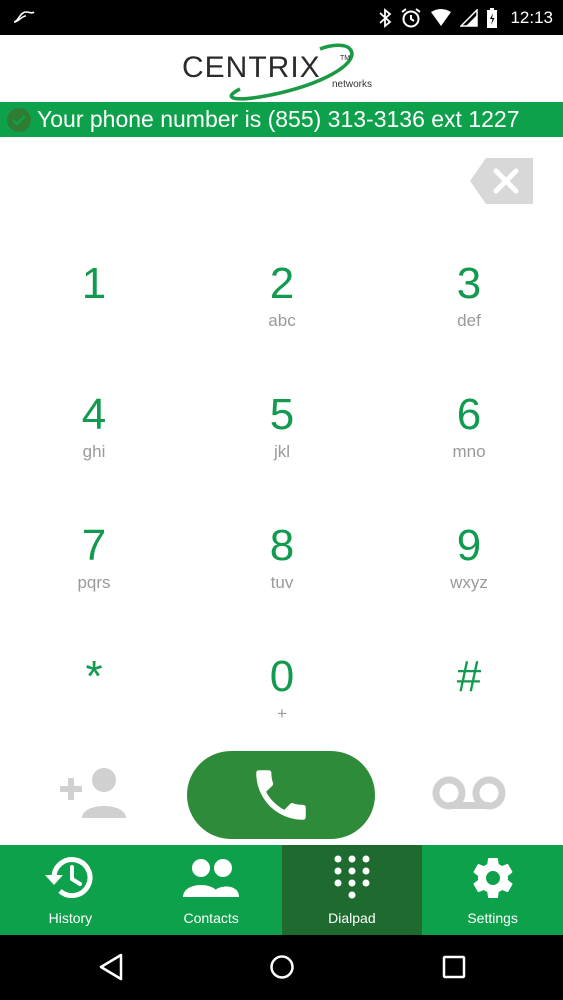  I want to click on key-digit: 3, so click(469, 283).